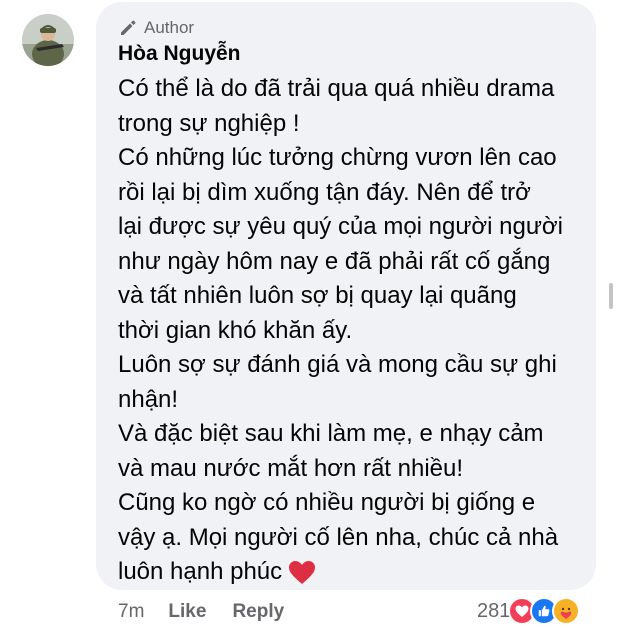  What do you see at coordinates (131, 612) in the screenshot?
I see `comment-timestamp: 7m` at bounding box center [131, 612].